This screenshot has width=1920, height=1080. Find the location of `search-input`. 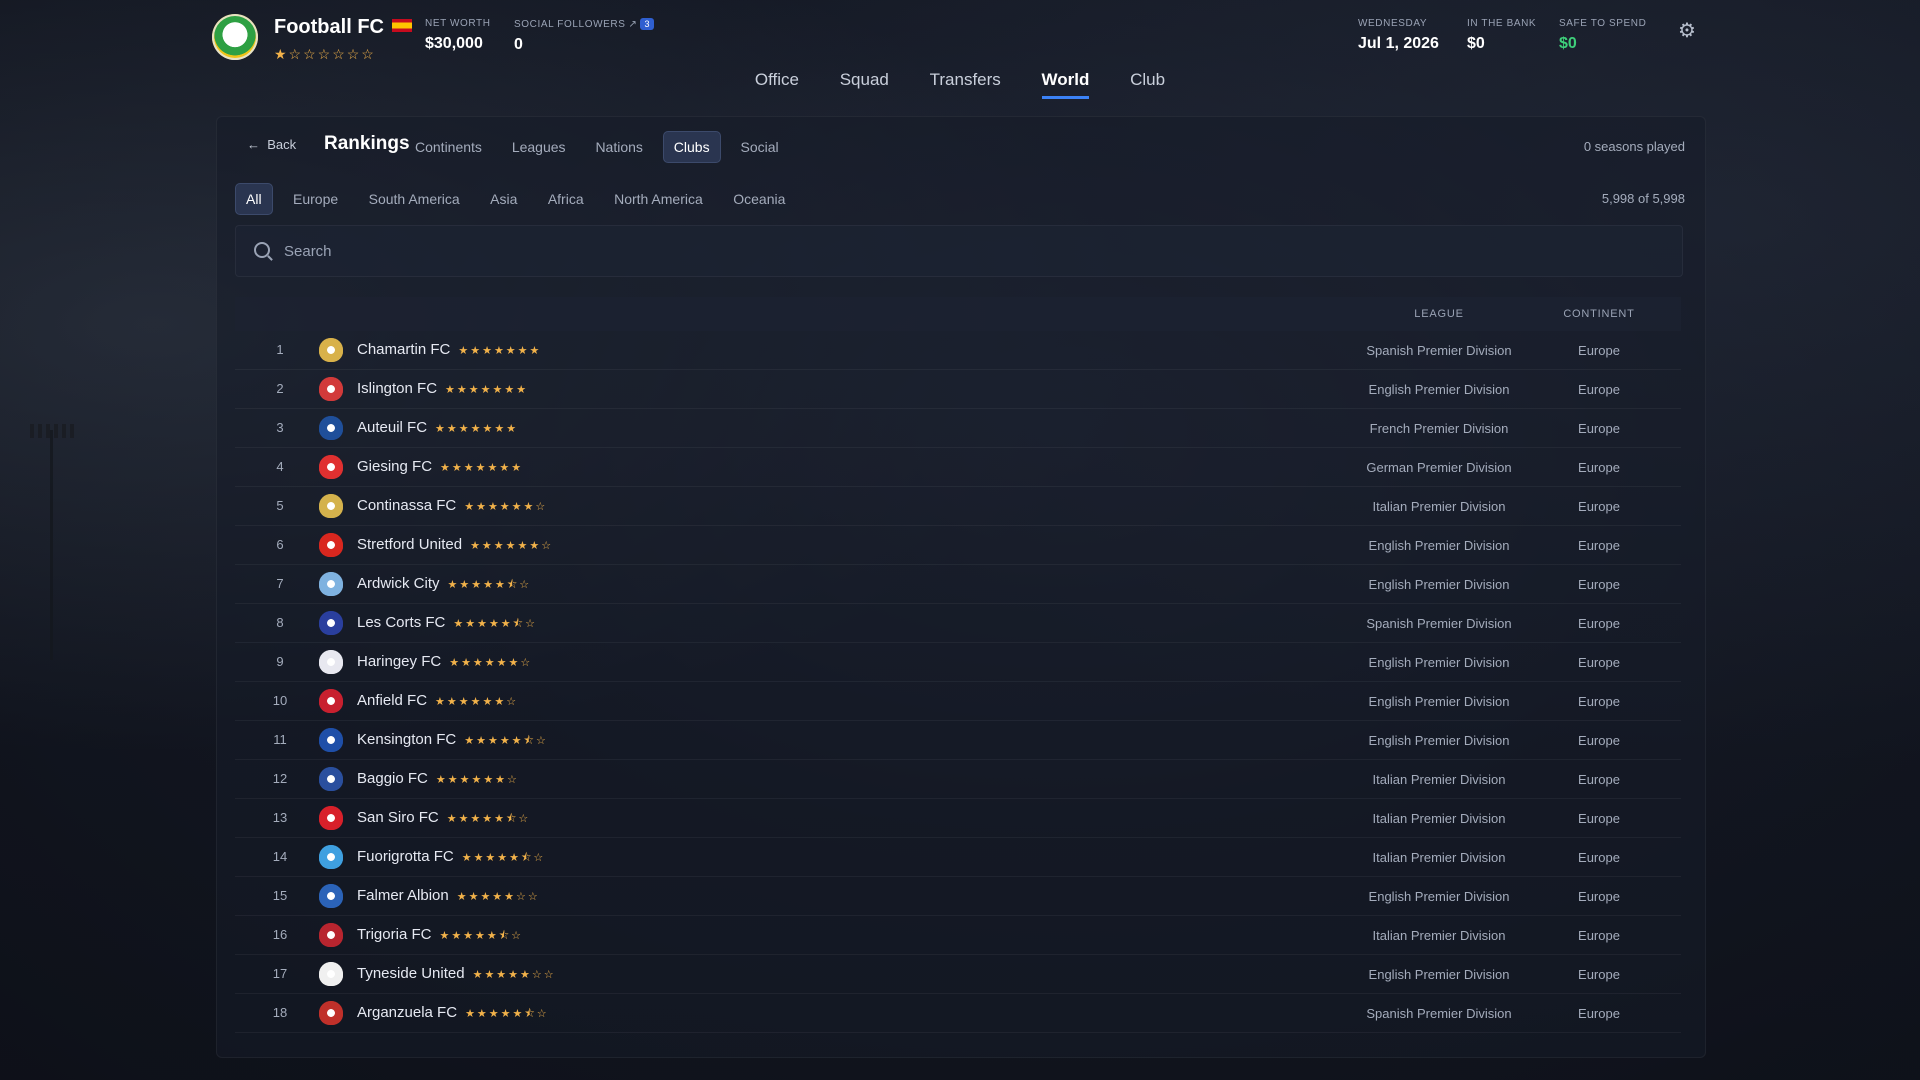

search-input is located at coordinates (974, 251).